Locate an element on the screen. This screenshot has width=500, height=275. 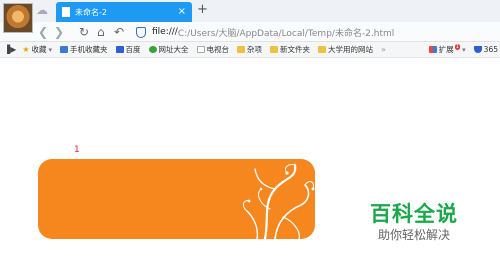
page-icon is located at coordinates (200, 49).